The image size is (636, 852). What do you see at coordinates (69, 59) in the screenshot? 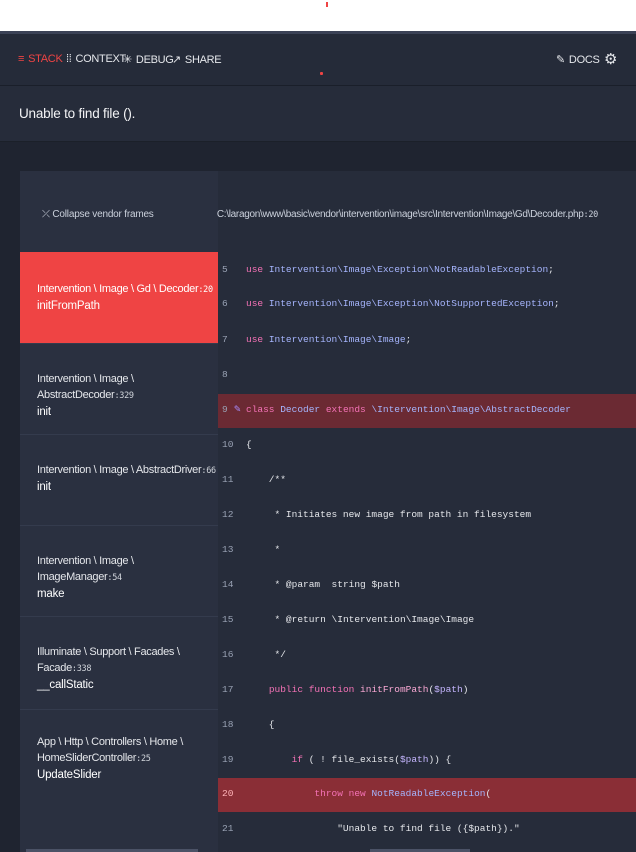
I see `context-icon: ⁞⁞` at bounding box center [69, 59].